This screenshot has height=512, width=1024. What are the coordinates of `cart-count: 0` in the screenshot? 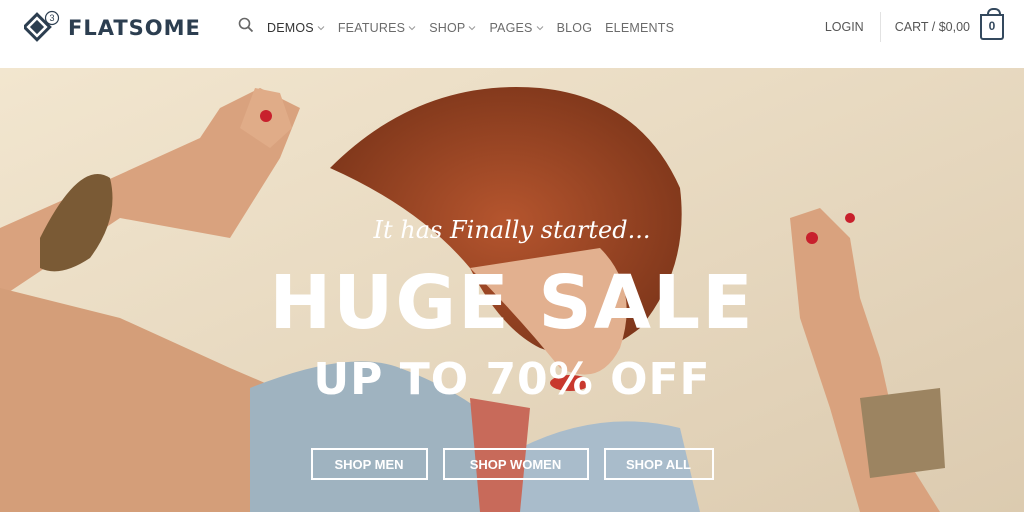 It's located at (992, 26).